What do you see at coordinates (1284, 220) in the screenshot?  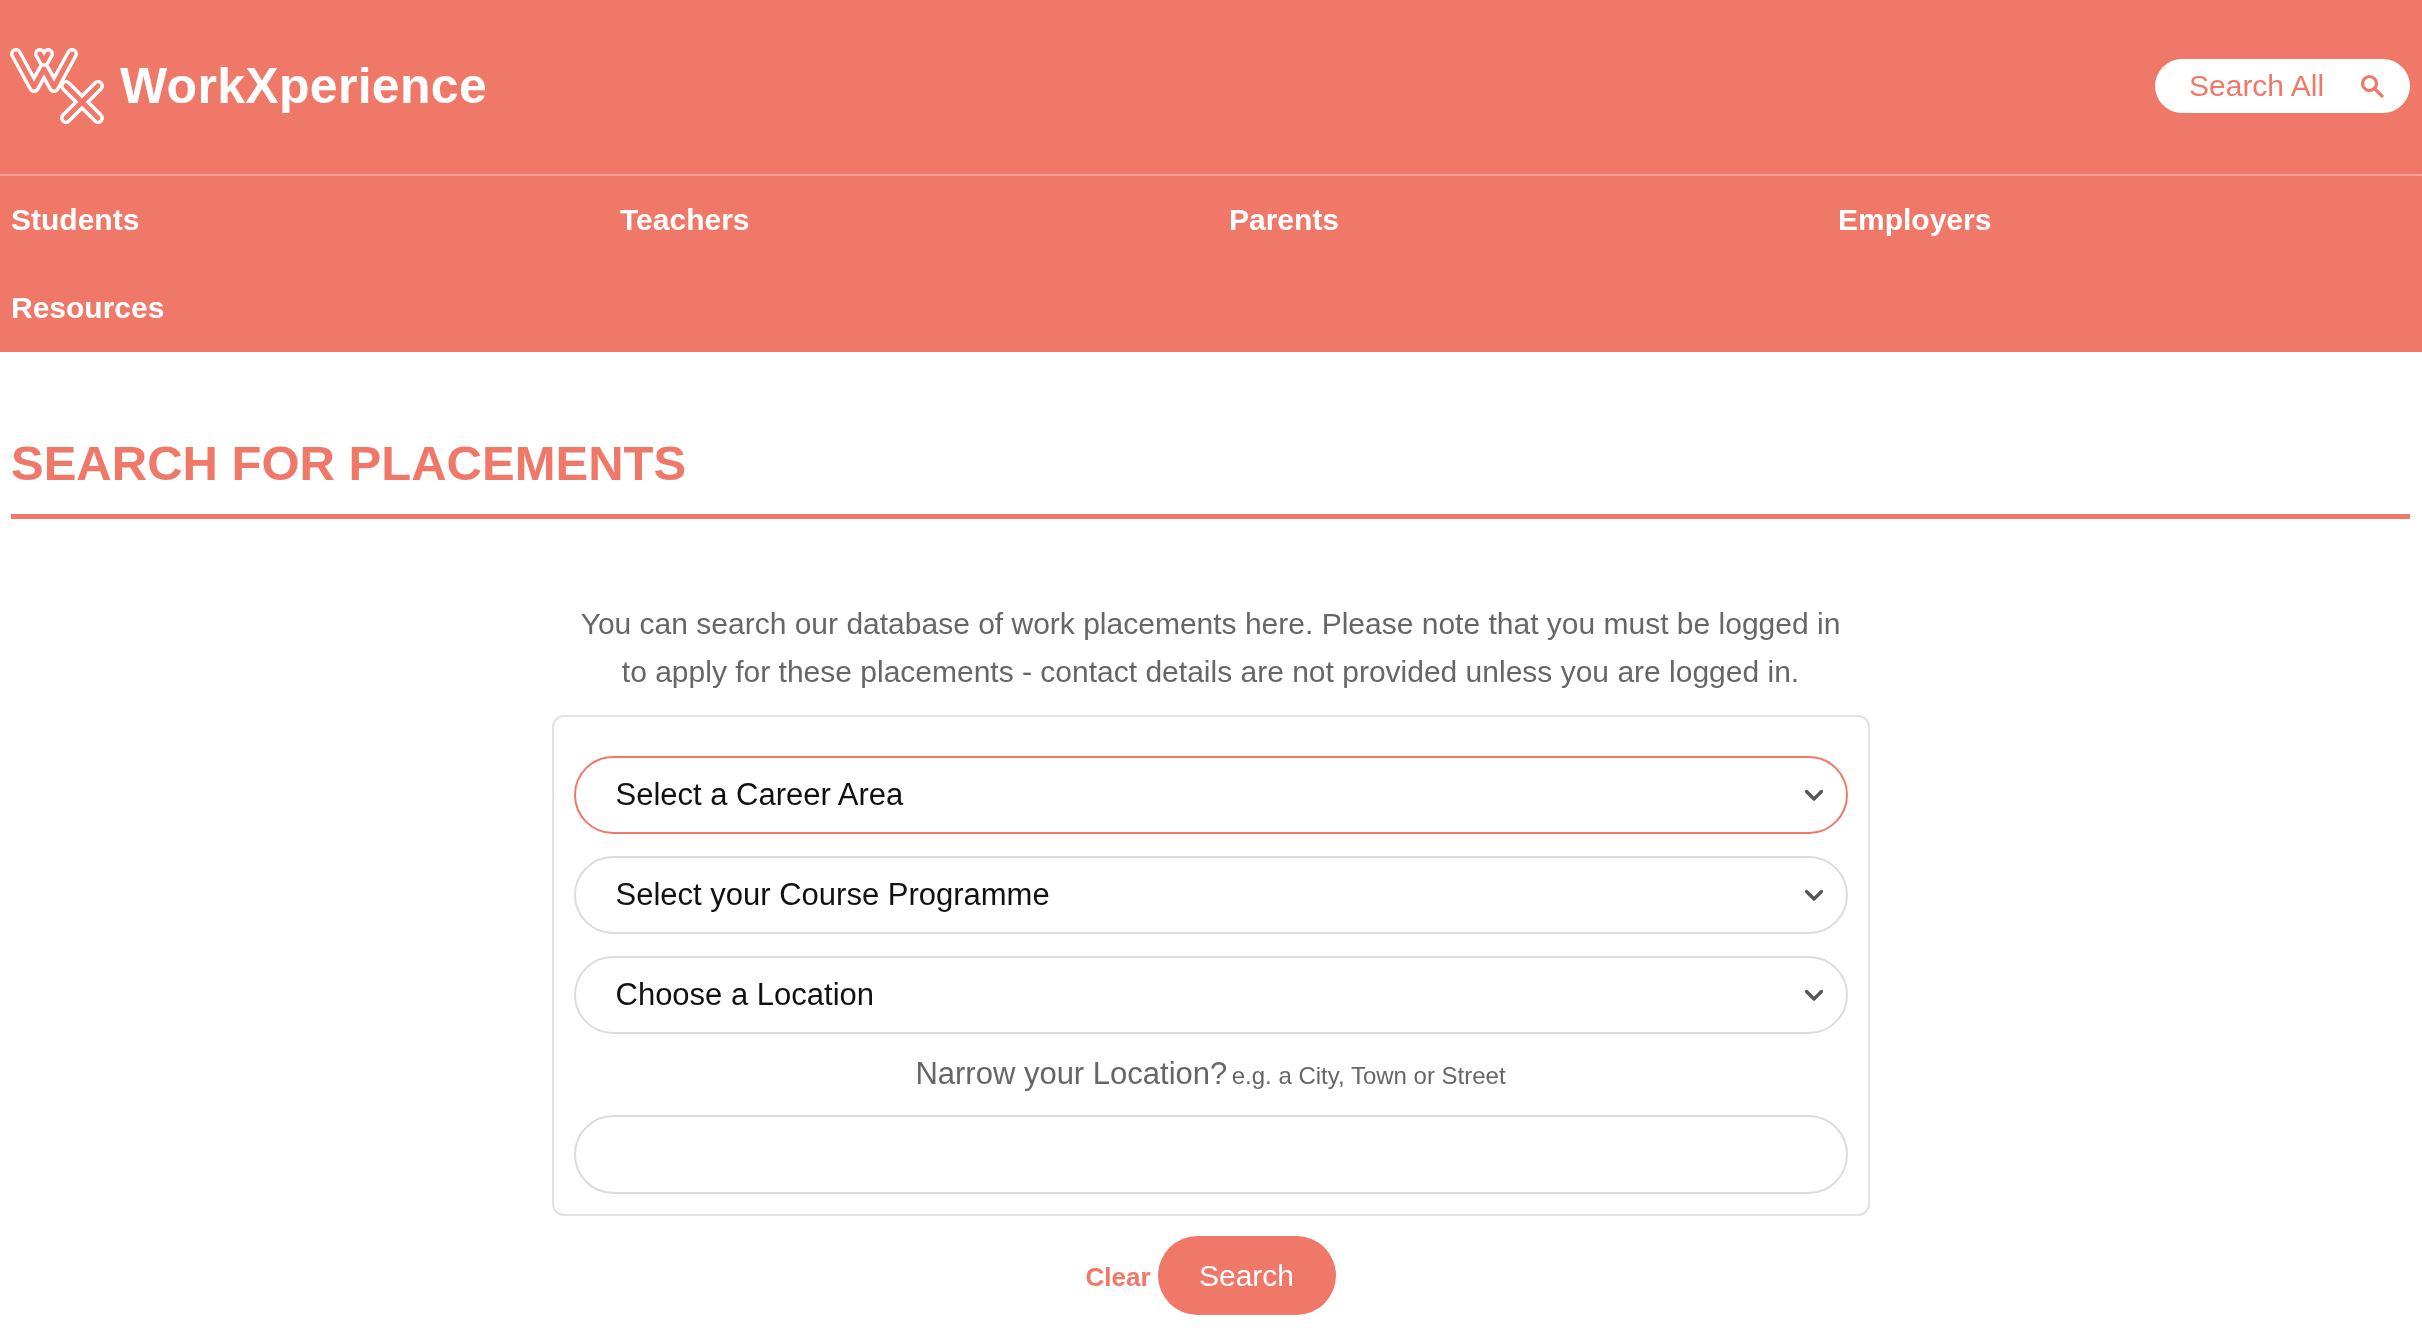 I see `nav-link: Parents` at bounding box center [1284, 220].